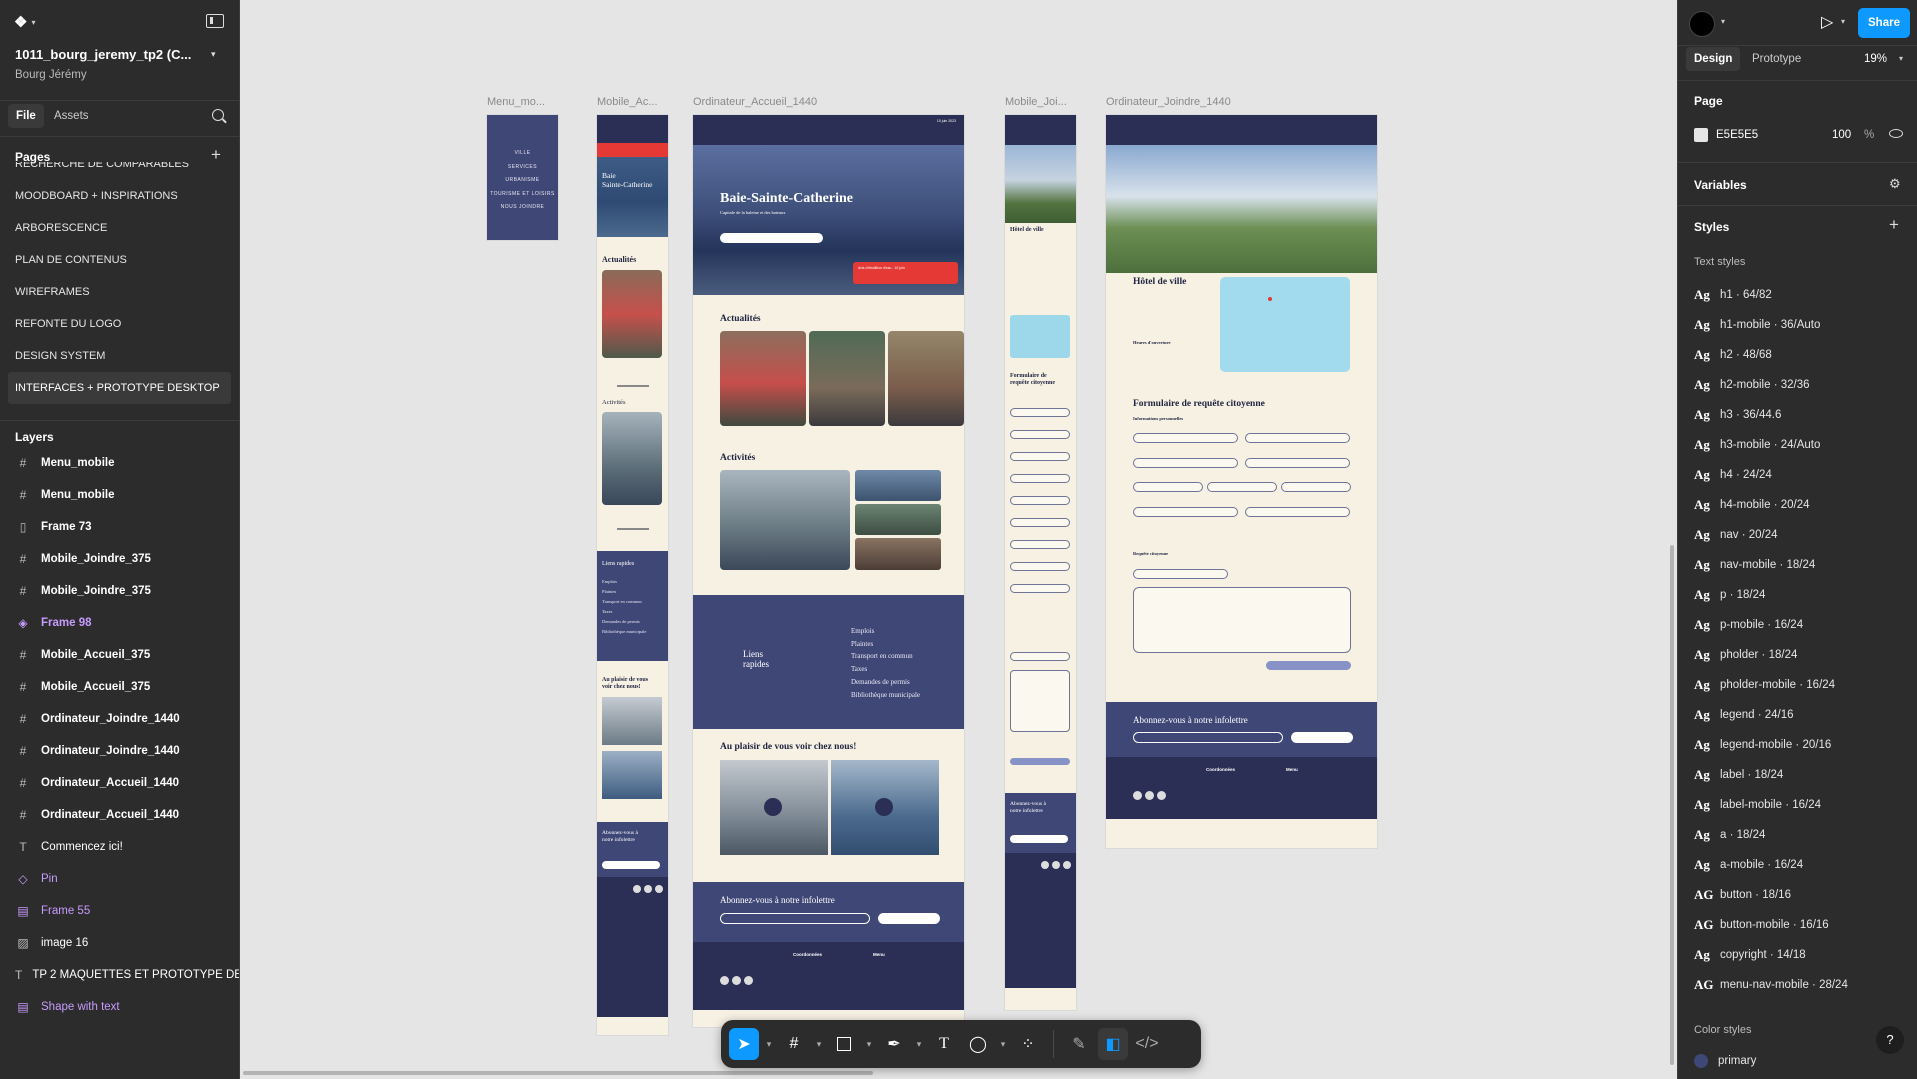 The image size is (1917, 1079). I want to click on design-mode-button: ◧, so click(1113, 1044).